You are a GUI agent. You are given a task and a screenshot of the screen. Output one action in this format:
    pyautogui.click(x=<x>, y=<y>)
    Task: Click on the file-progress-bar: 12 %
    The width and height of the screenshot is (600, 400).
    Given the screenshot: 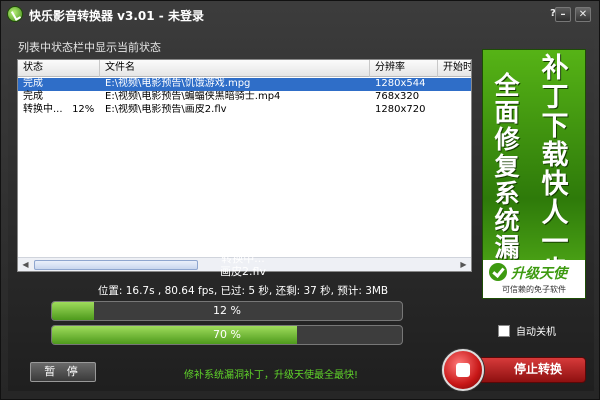 What is the action you would take?
    pyautogui.click(x=227, y=311)
    